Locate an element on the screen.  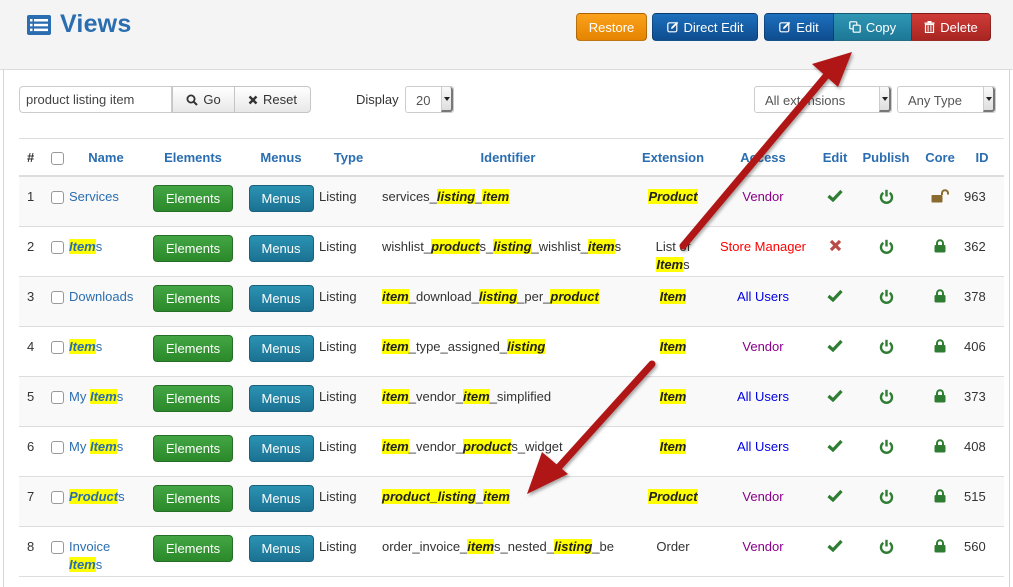
search-highlight: item is located at coordinates (476, 396).